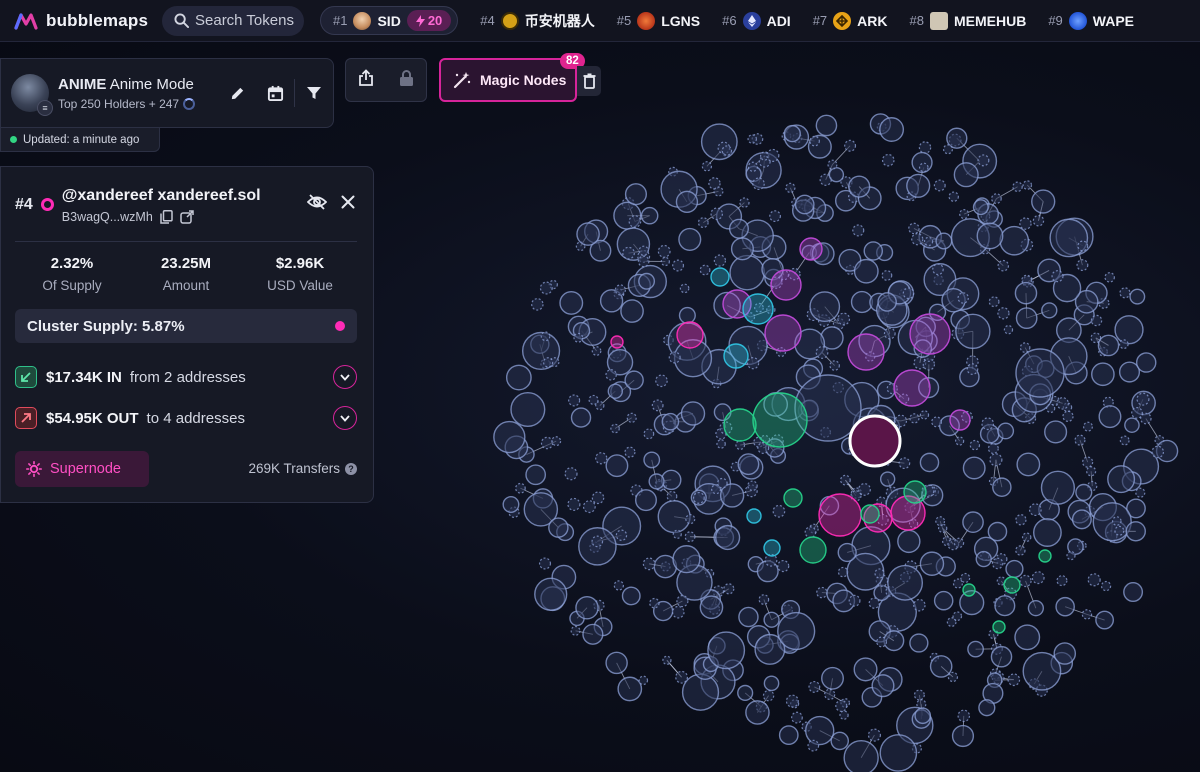 Image resolution: width=1200 pixels, height=772 pixels. I want to click on cluster-supply: Cluster Supply: 5.87%, so click(186, 326).